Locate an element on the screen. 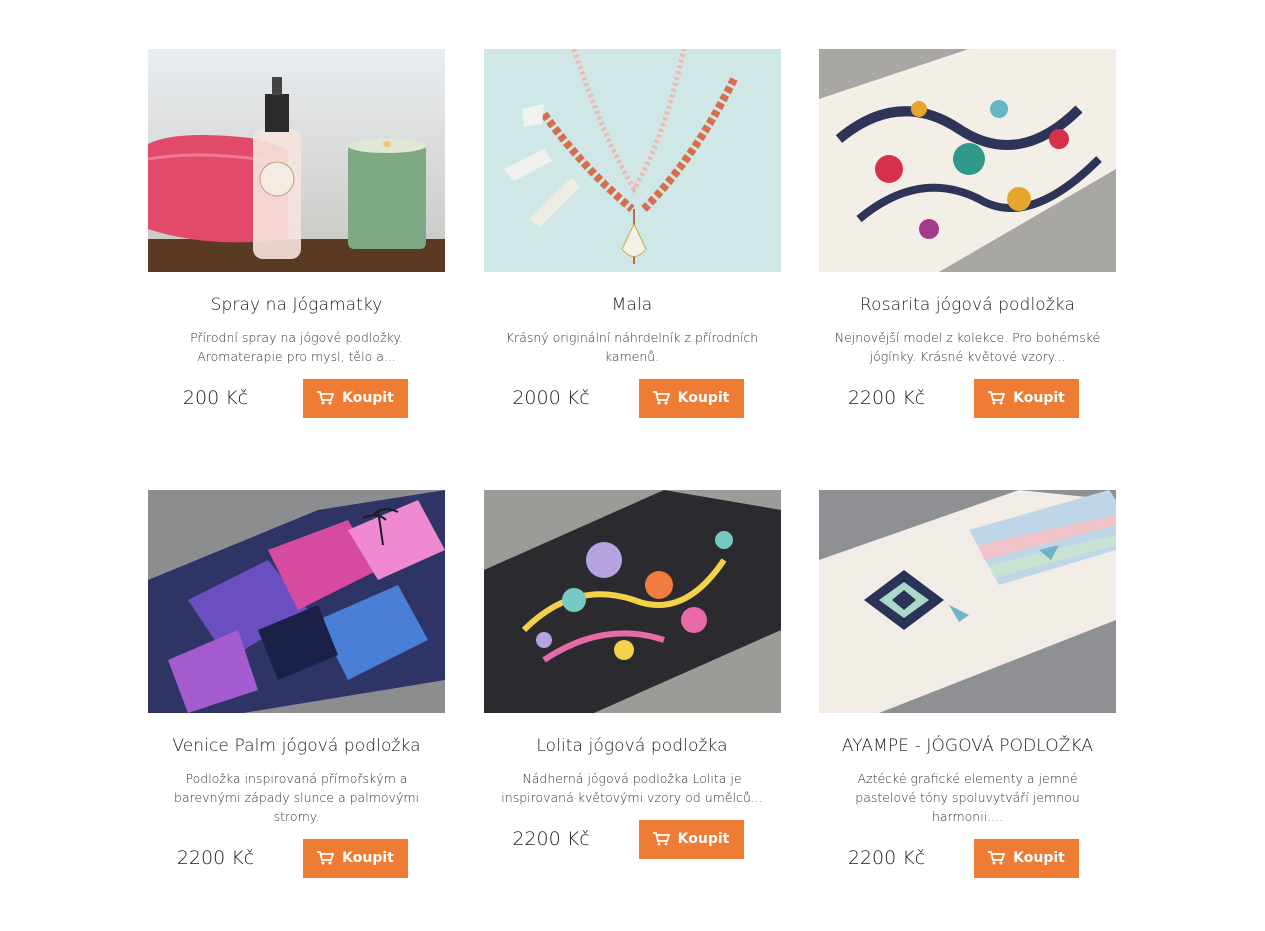 This screenshot has height=931, width=1265. spray-bottle-candle-photo is located at coordinates (296, 160).